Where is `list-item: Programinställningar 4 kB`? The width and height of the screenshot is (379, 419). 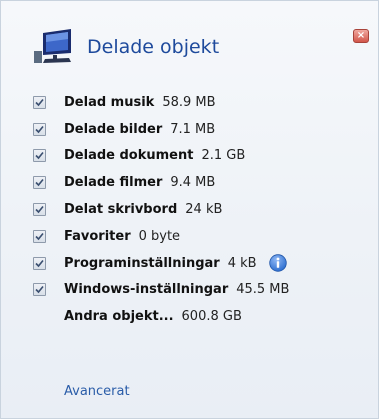 list-item: Programinställningar 4 kB is located at coordinates (161, 263).